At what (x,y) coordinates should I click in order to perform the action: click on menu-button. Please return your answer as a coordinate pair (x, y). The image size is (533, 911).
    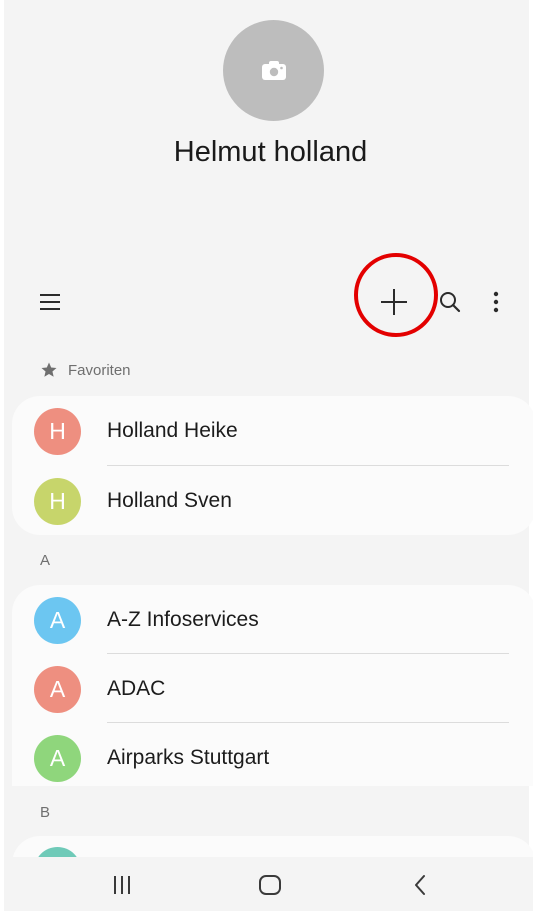
    Looking at the image, I should click on (50, 302).